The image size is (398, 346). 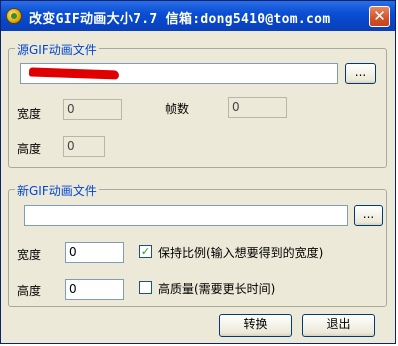 I want to click on keep-ratio-checkbox: ✓, so click(x=145, y=251).